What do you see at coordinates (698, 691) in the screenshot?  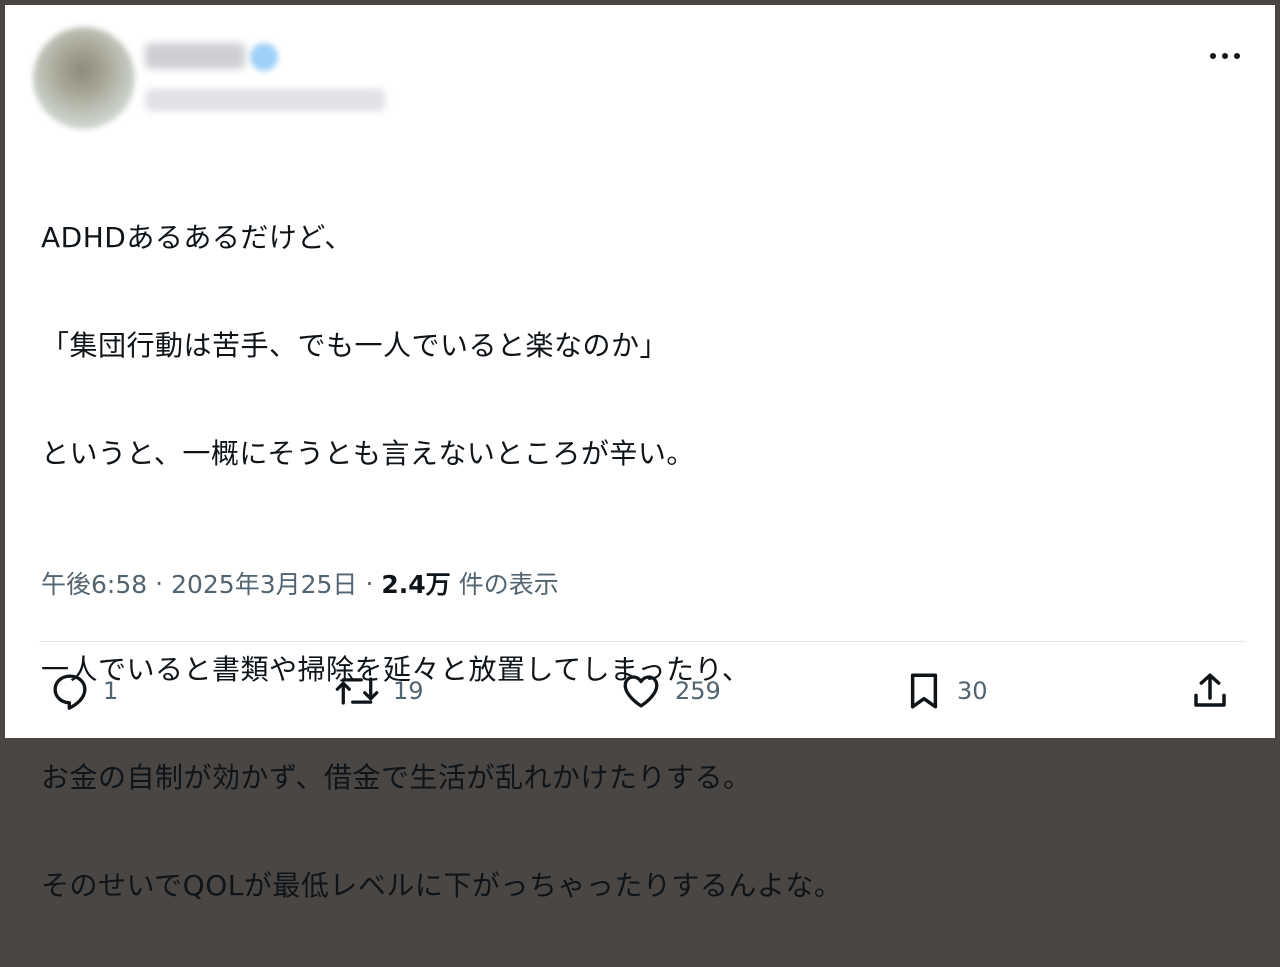 I see `like-count: 259` at bounding box center [698, 691].